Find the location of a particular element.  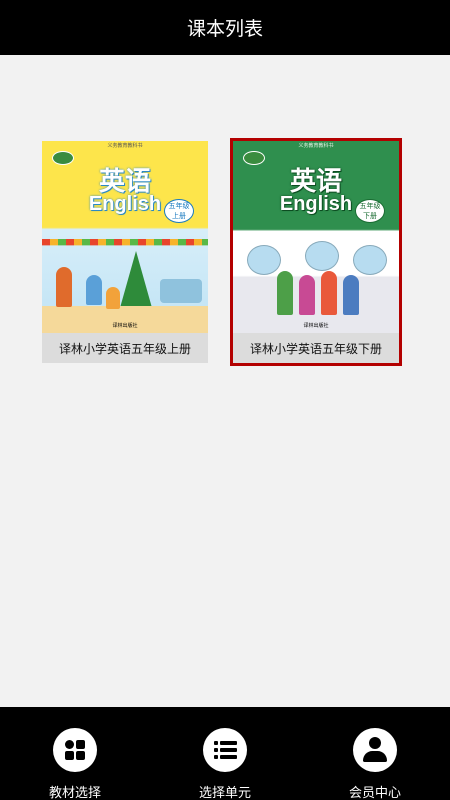

nav-label: 教材选择 is located at coordinates (75, 791).